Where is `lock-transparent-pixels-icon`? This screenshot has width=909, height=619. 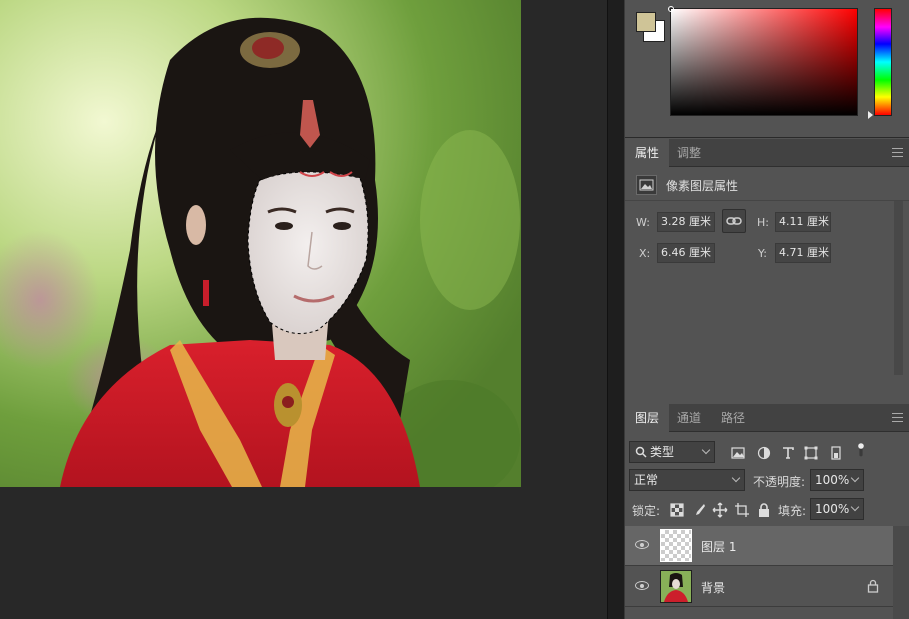 lock-transparent-pixels-icon is located at coordinates (677, 510).